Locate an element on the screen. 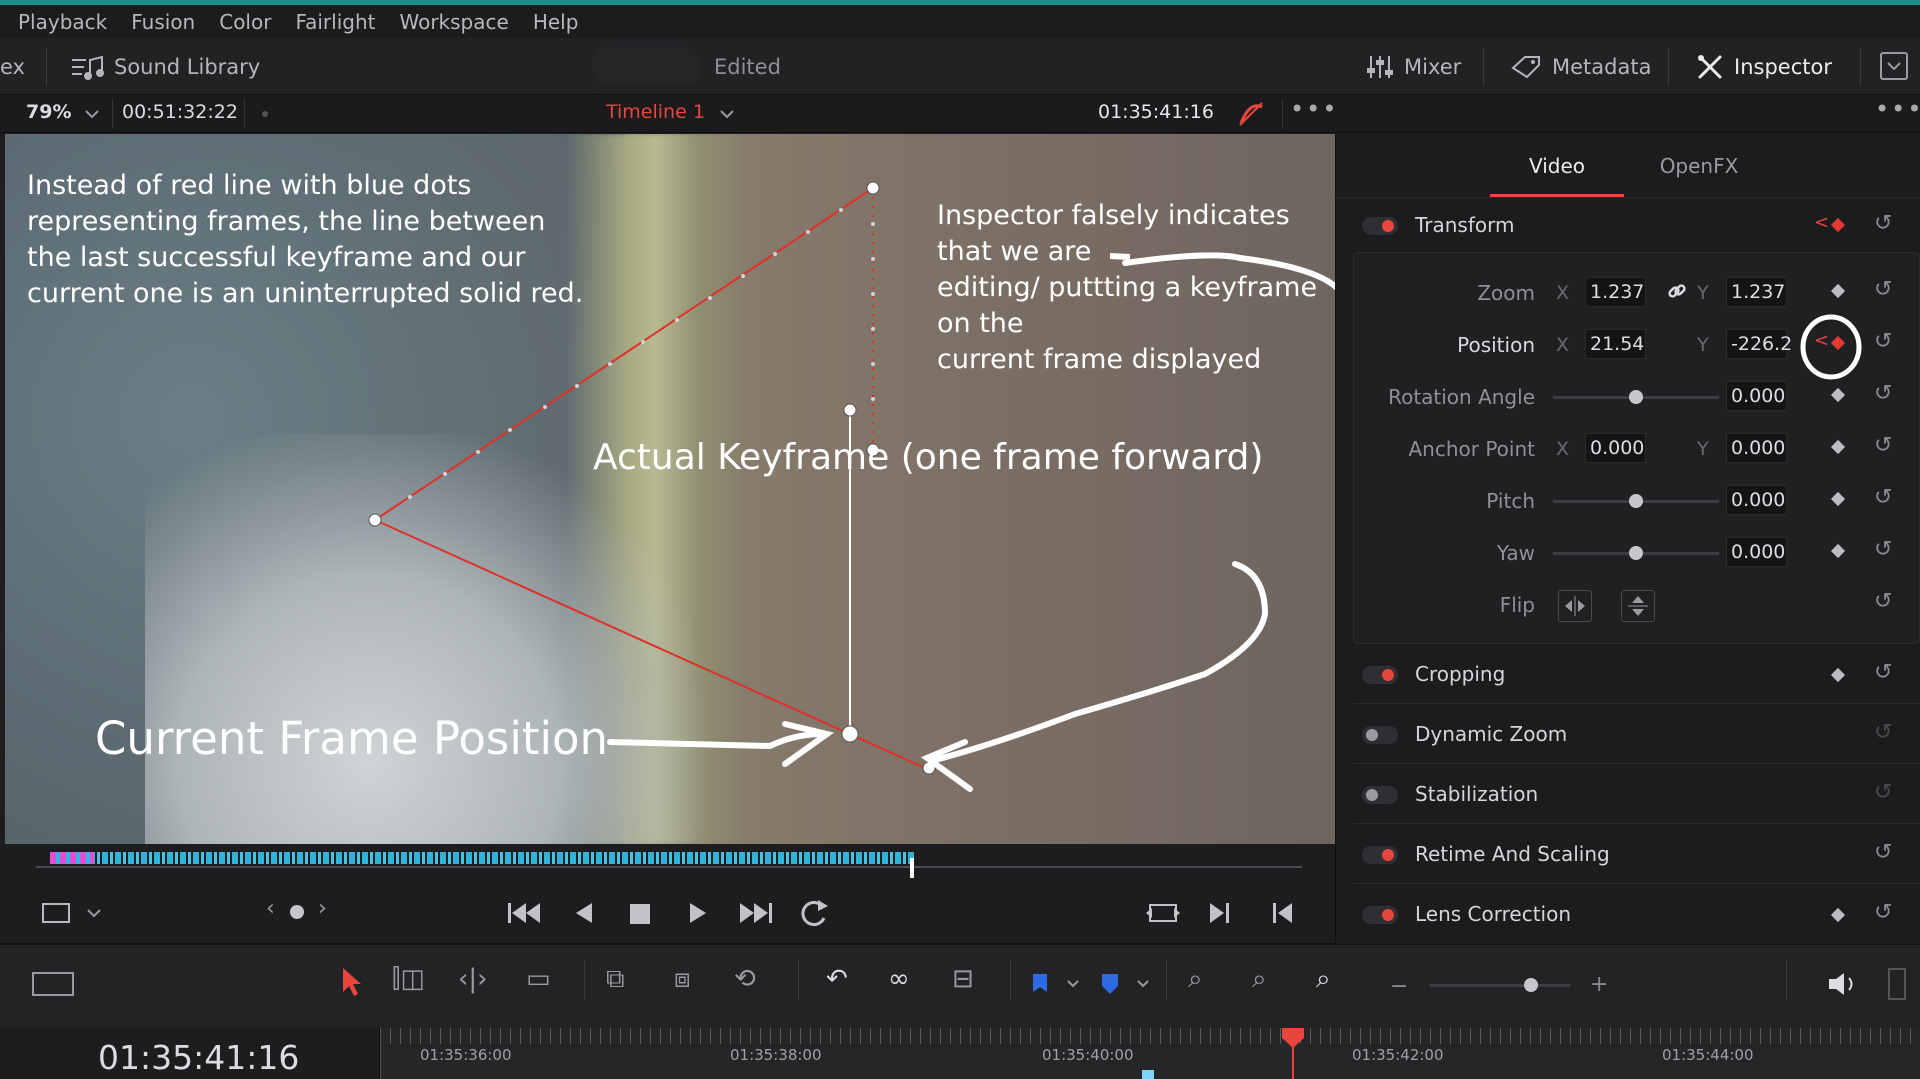 This screenshot has height=1079, width=1920. stop-icon is located at coordinates (640, 914).